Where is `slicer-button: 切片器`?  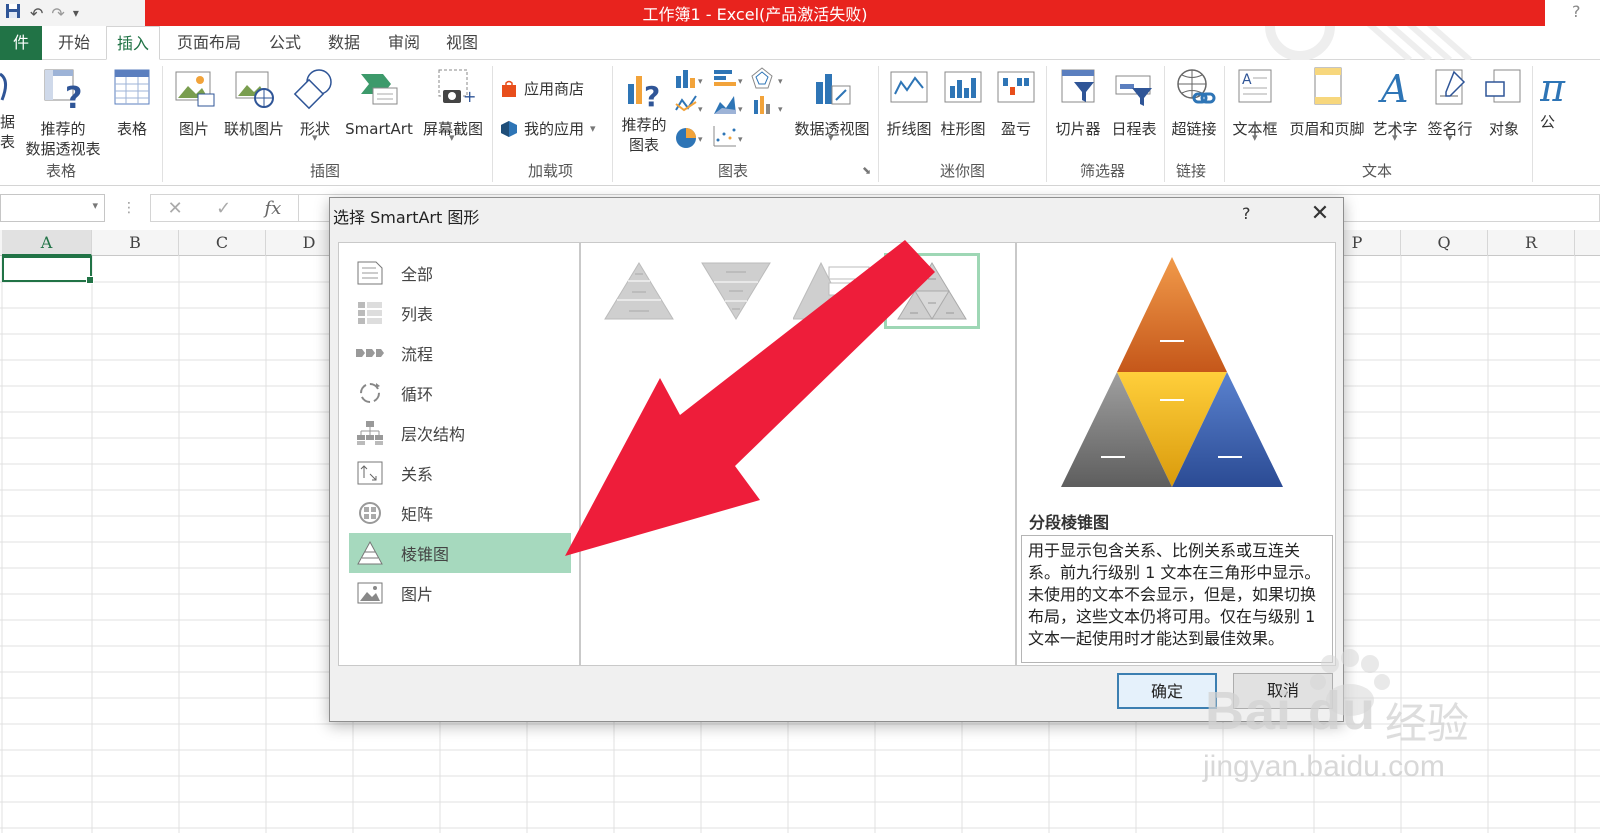
slicer-button: 切片器 is located at coordinates (1078, 102).